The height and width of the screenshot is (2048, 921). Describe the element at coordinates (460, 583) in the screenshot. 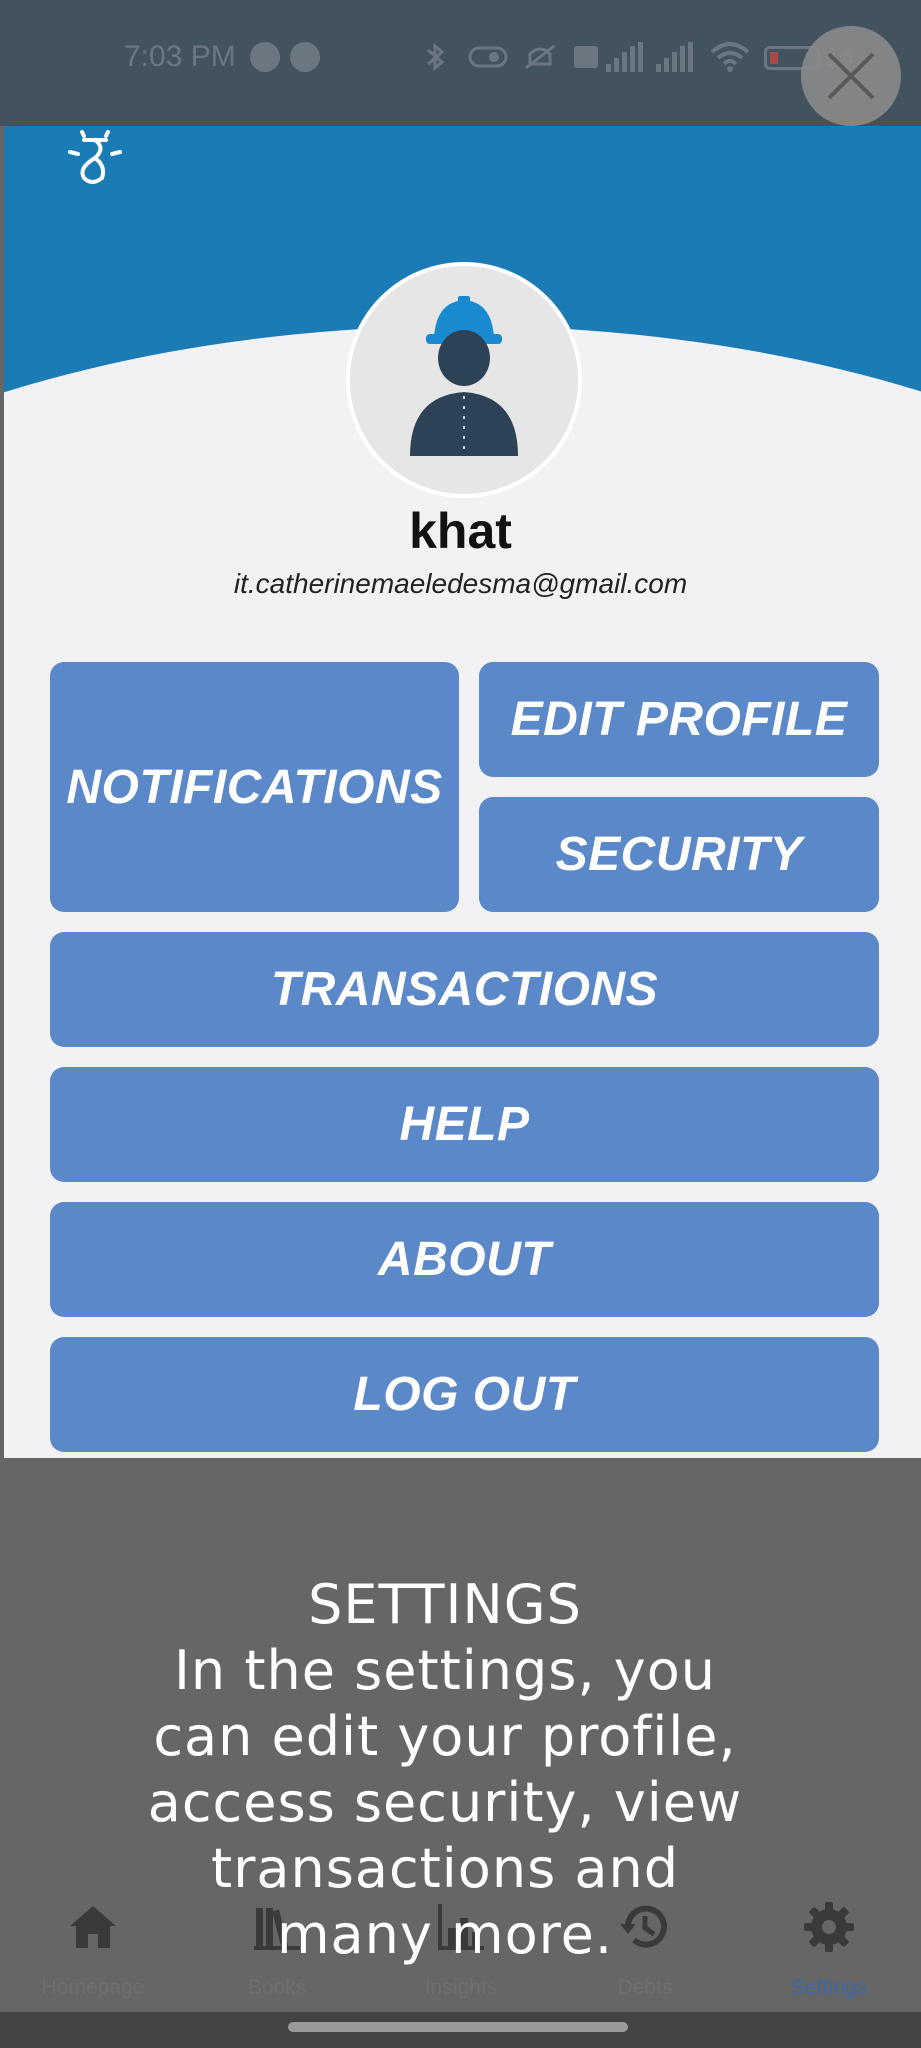

I see `profile-email: it.catherinemaeledesma@gmail.com` at that location.